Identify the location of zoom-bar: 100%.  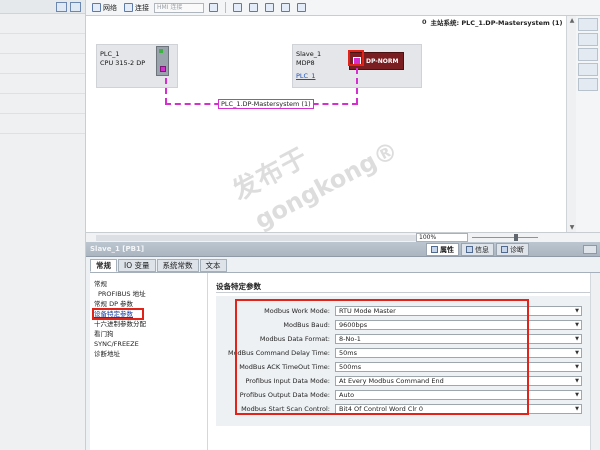
(343, 237).